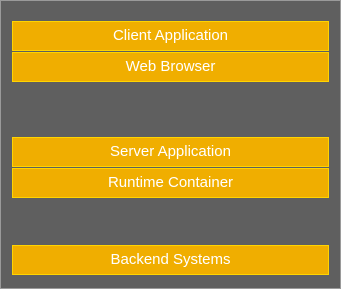  I want to click on backend-systems-box: Backend Systems, so click(170, 260).